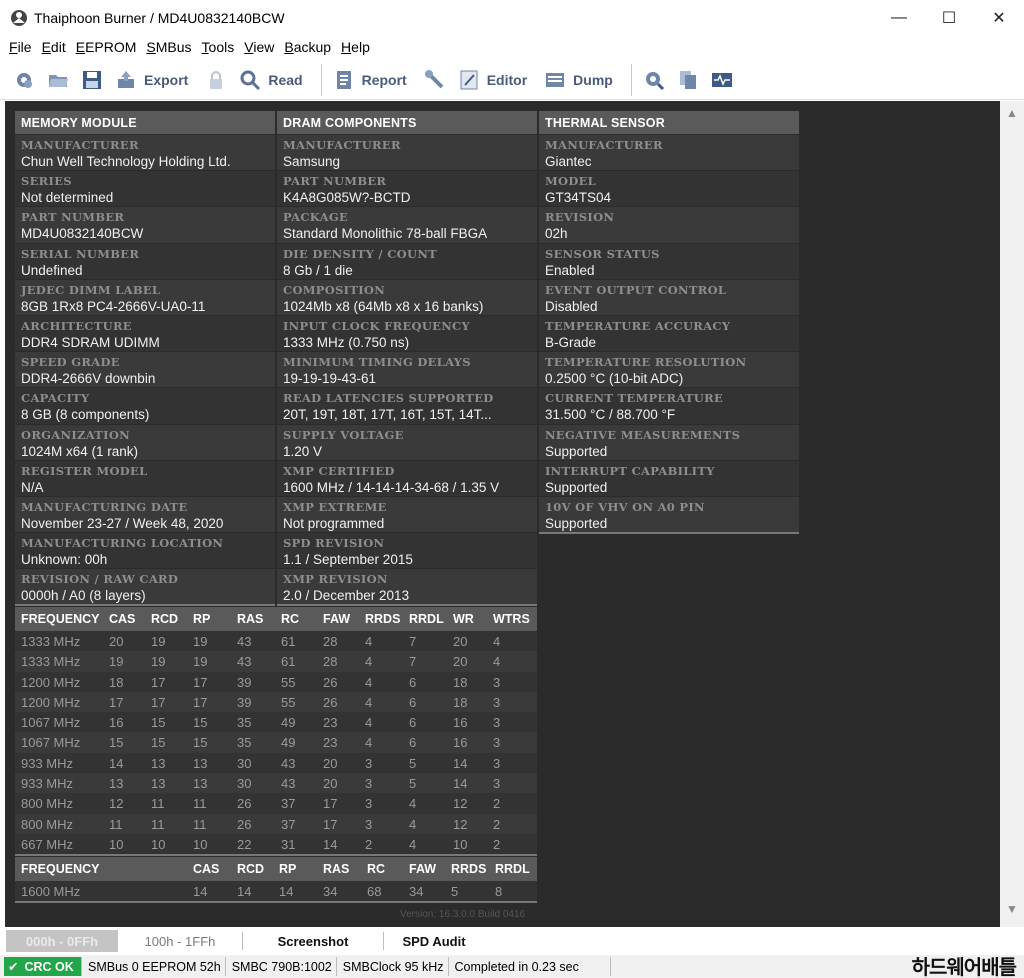 Image resolution: width=1024 pixels, height=978 pixels. What do you see at coordinates (1012, 909) in the screenshot?
I see `chevron-down-icon: ▼` at bounding box center [1012, 909].